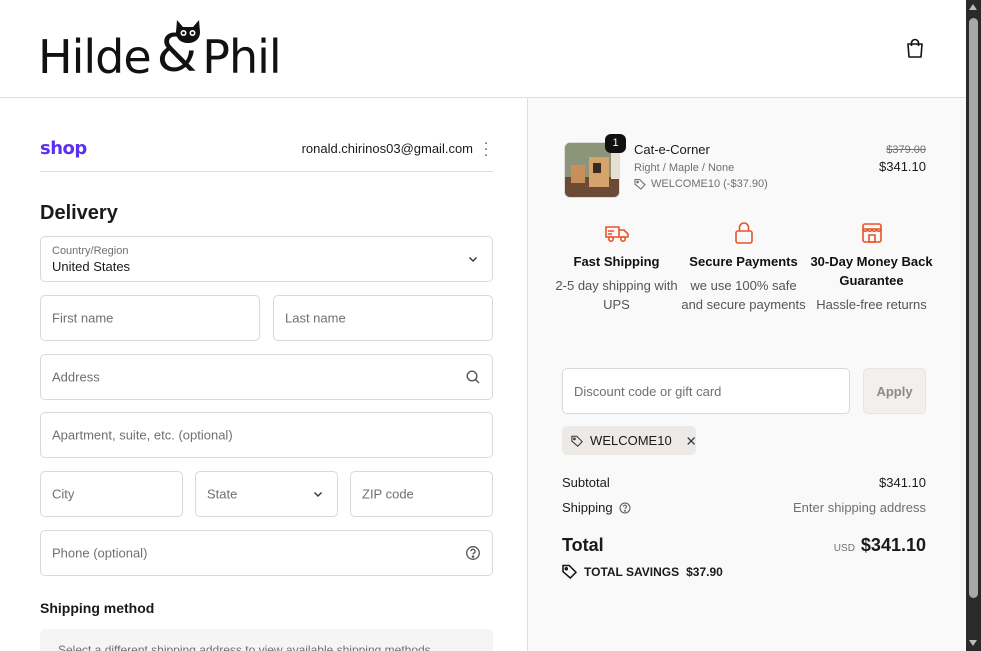 Image resolution: width=981 pixels, height=651 pixels. I want to click on city-placeholder: City, so click(63, 494).